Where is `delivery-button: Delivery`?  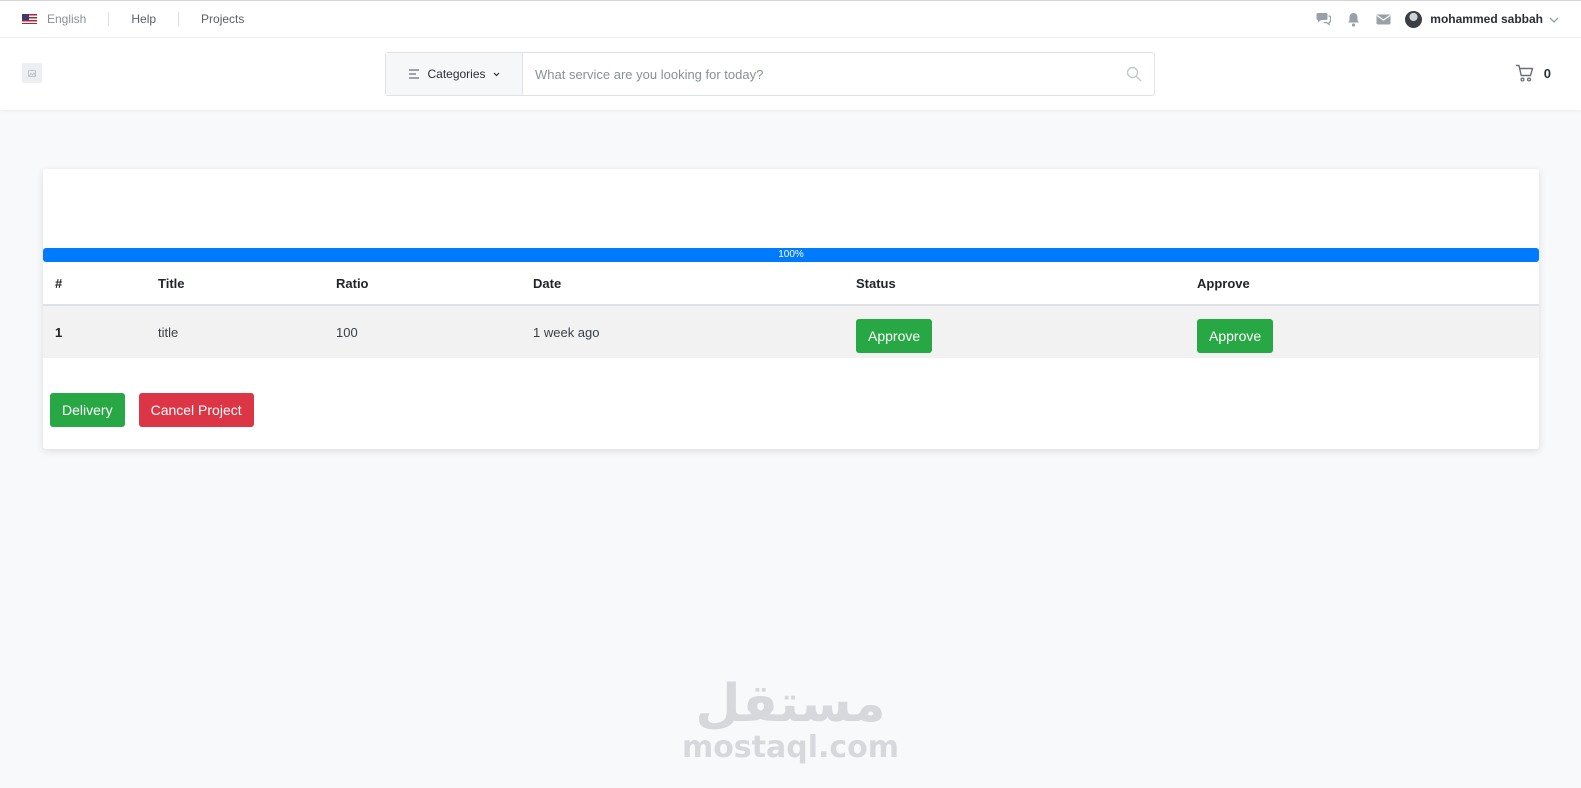
delivery-button: Delivery is located at coordinates (87, 410).